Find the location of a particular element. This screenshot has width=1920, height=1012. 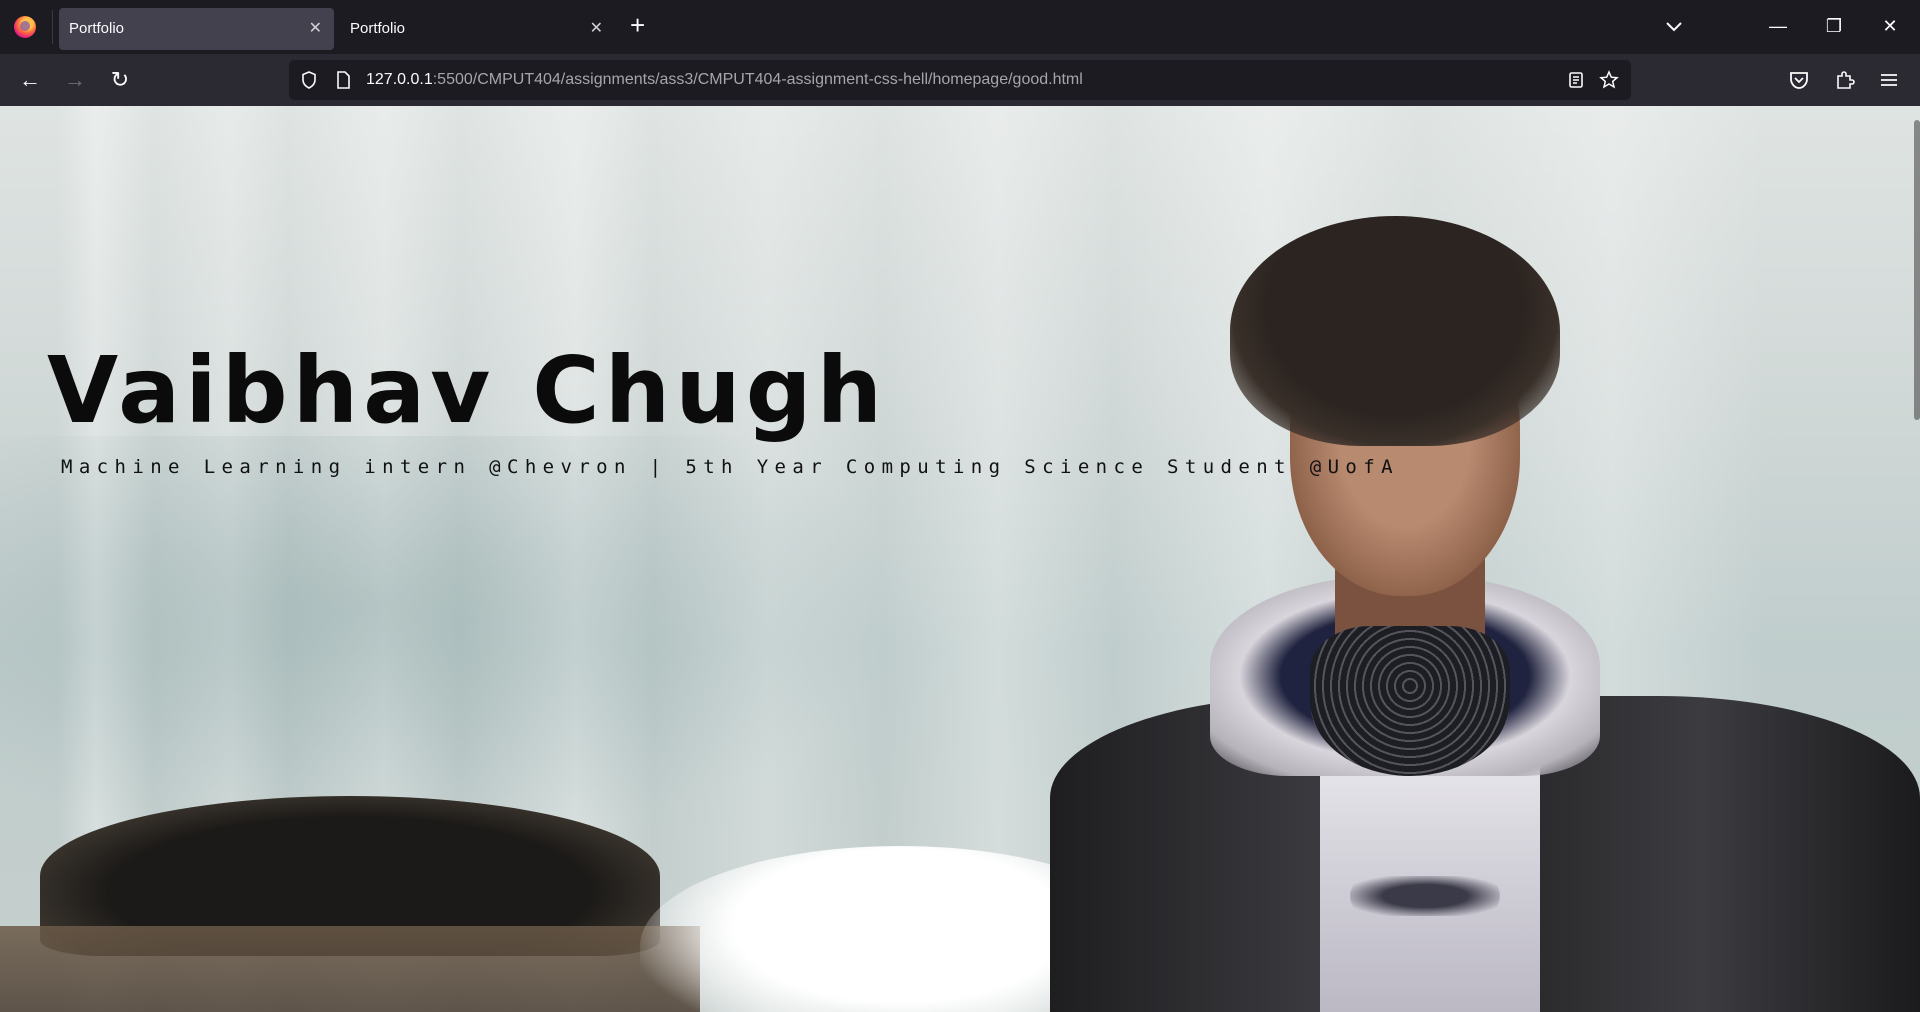

close-window-icon: ✕ is located at coordinates (1890, 26).